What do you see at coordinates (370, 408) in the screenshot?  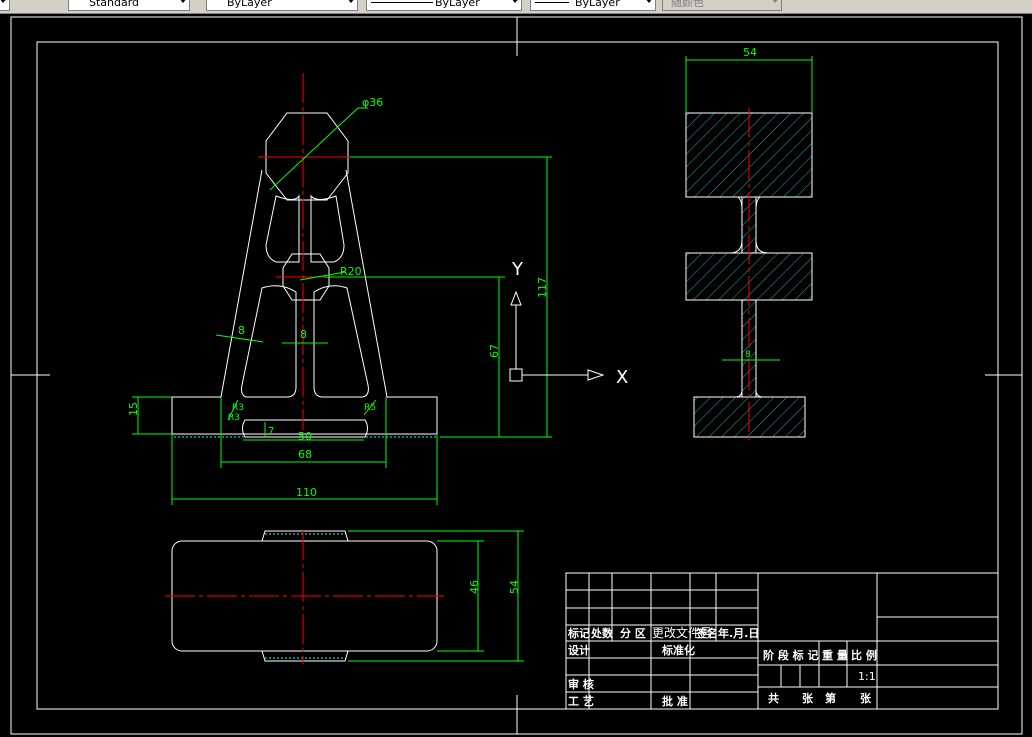 I see `dim-r5: R5` at bounding box center [370, 408].